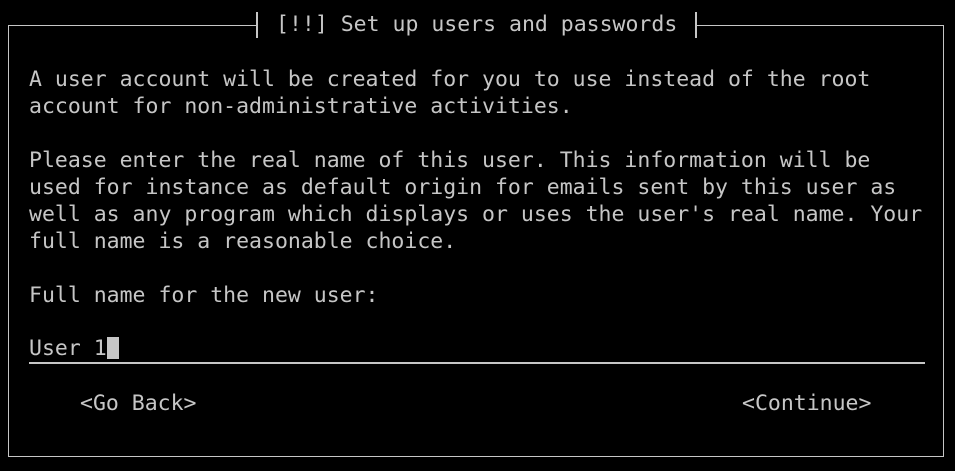  What do you see at coordinates (243, 241) in the screenshot?
I see `description-line-4: full name is a reasonable choice.` at bounding box center [243, 241].